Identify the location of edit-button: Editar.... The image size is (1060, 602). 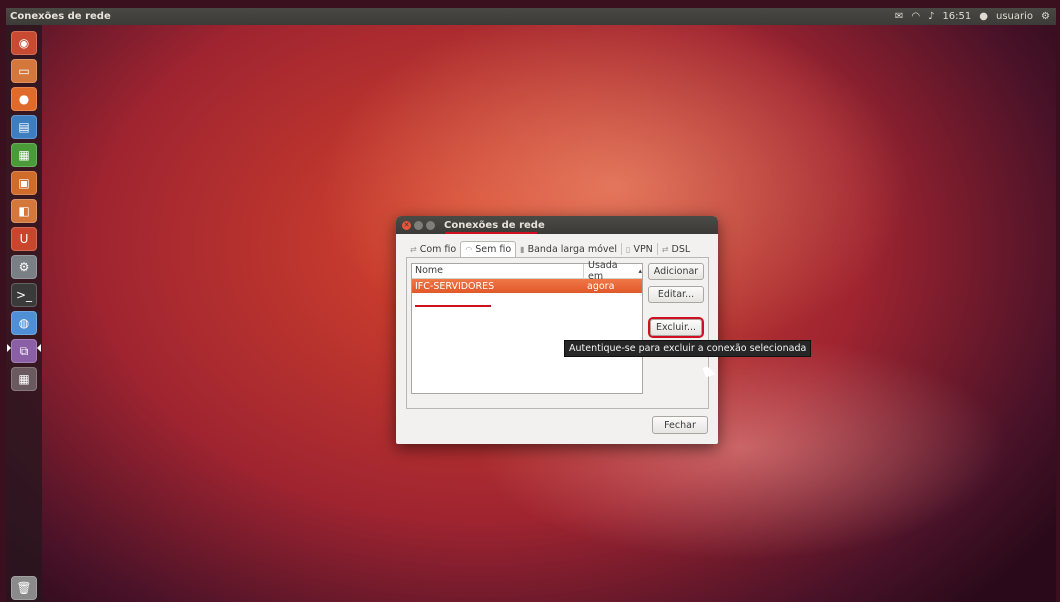
(676, 294).